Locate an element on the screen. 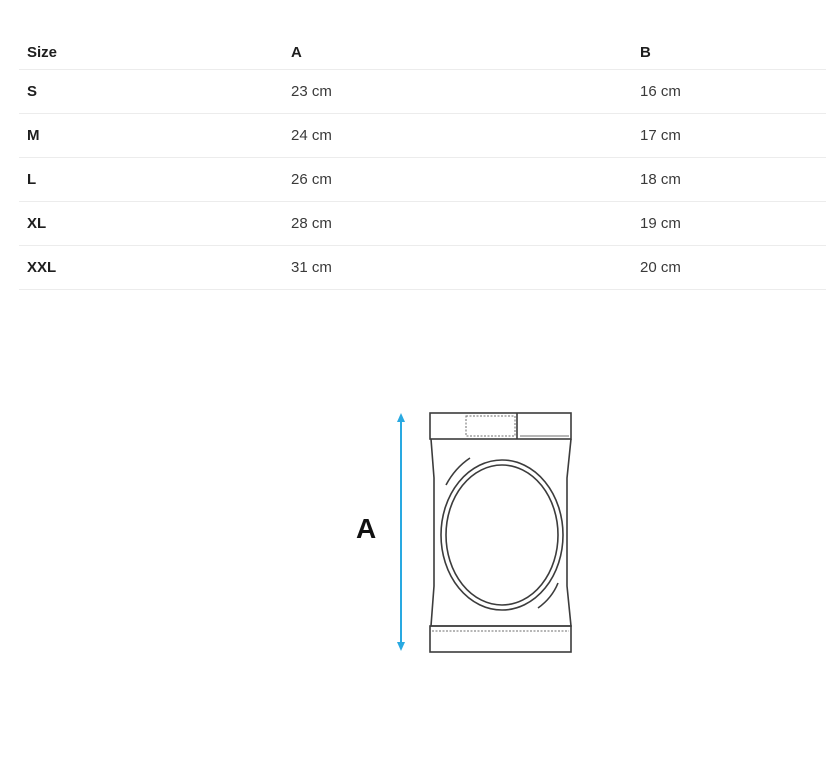 The width and height of the screenshot is (826, 782). table-row: XXL 31 cm 20 cm is located at coordinates (422, 267).